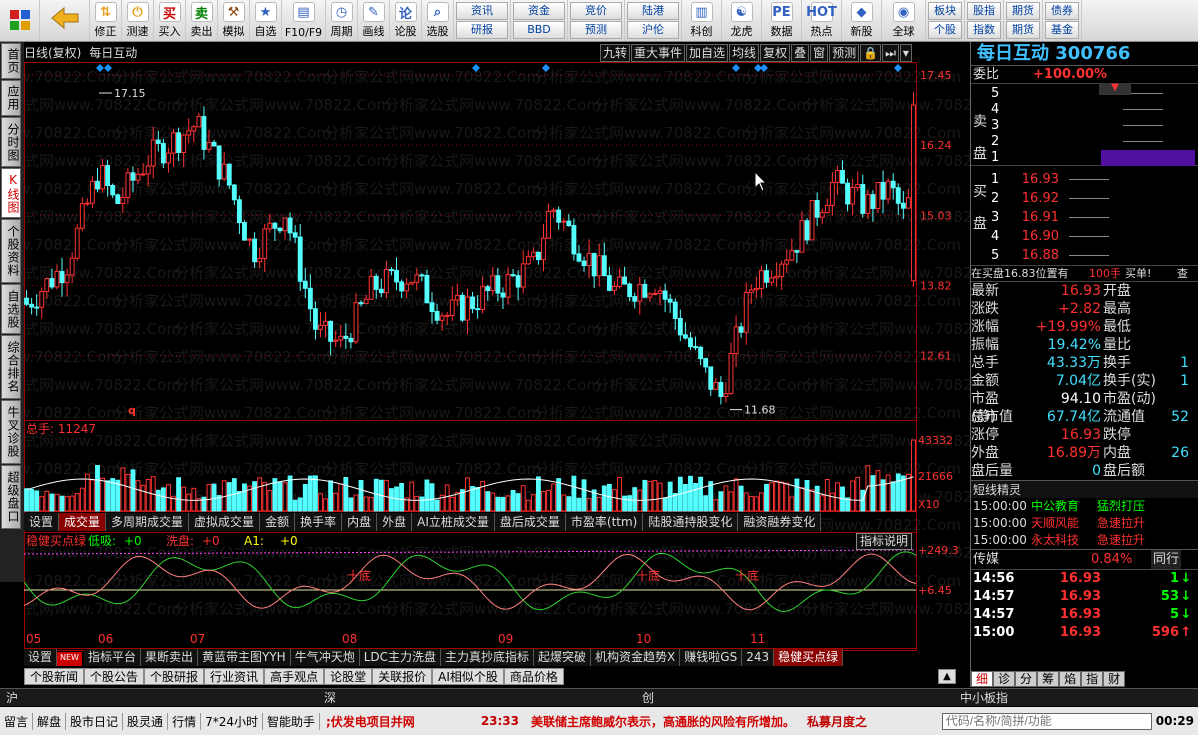  I want to click on tb-button-10: ⌕ 选股, so click(438, 20).